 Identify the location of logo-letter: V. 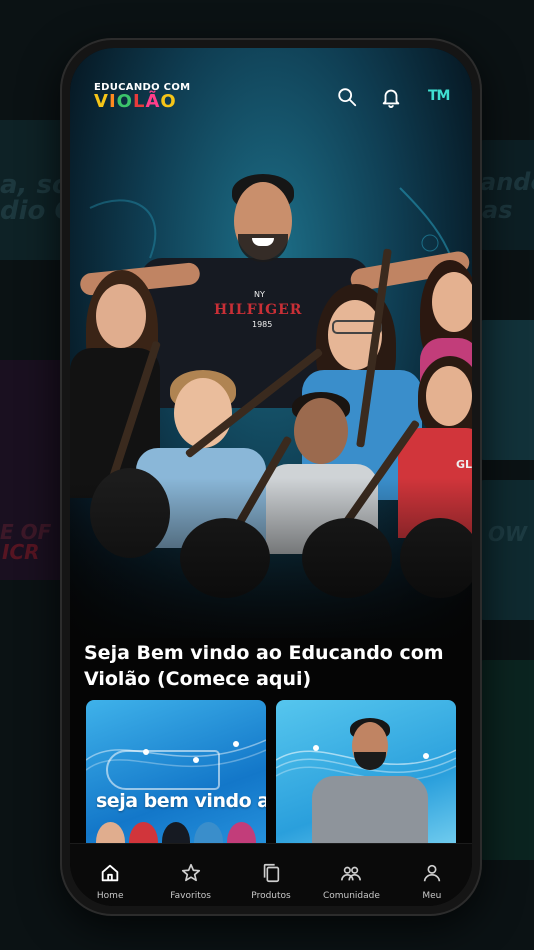
(101, 101).